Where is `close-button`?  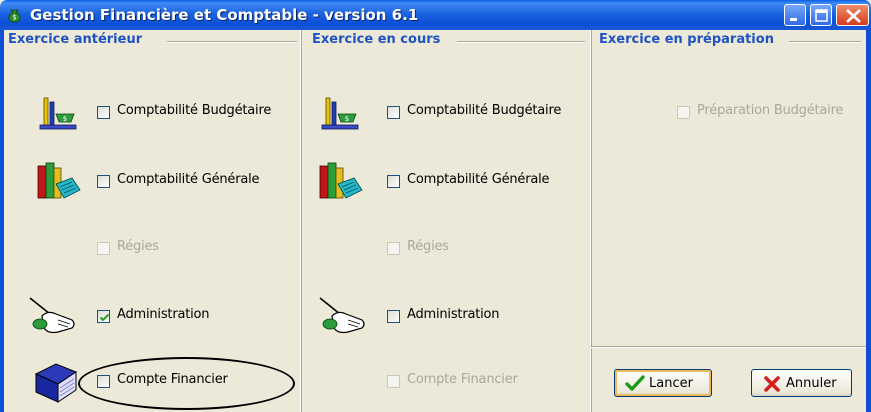
close-button is located at coordinates (852, 15).